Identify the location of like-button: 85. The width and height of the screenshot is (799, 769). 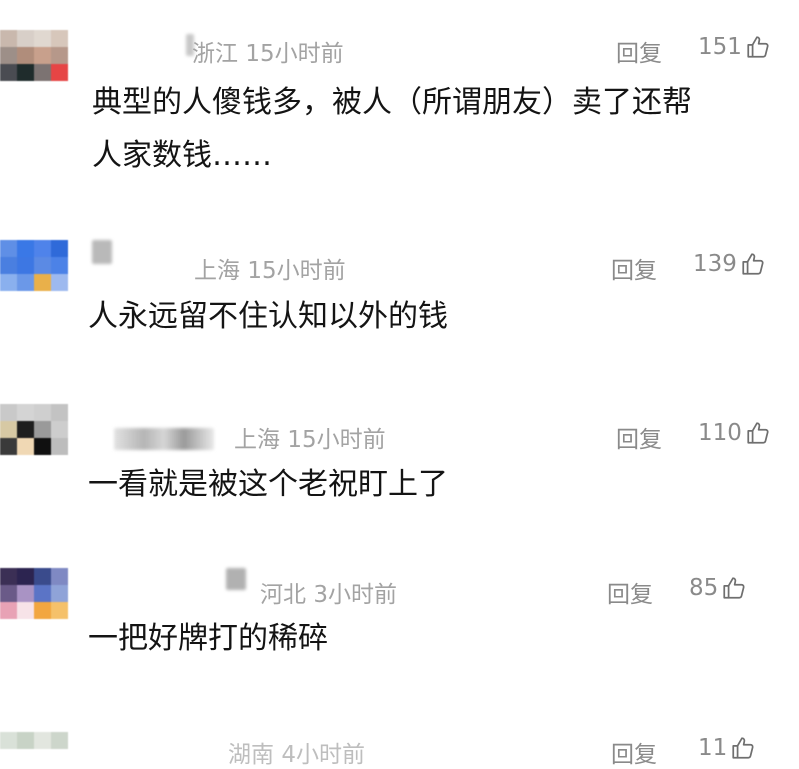
(718, 588).